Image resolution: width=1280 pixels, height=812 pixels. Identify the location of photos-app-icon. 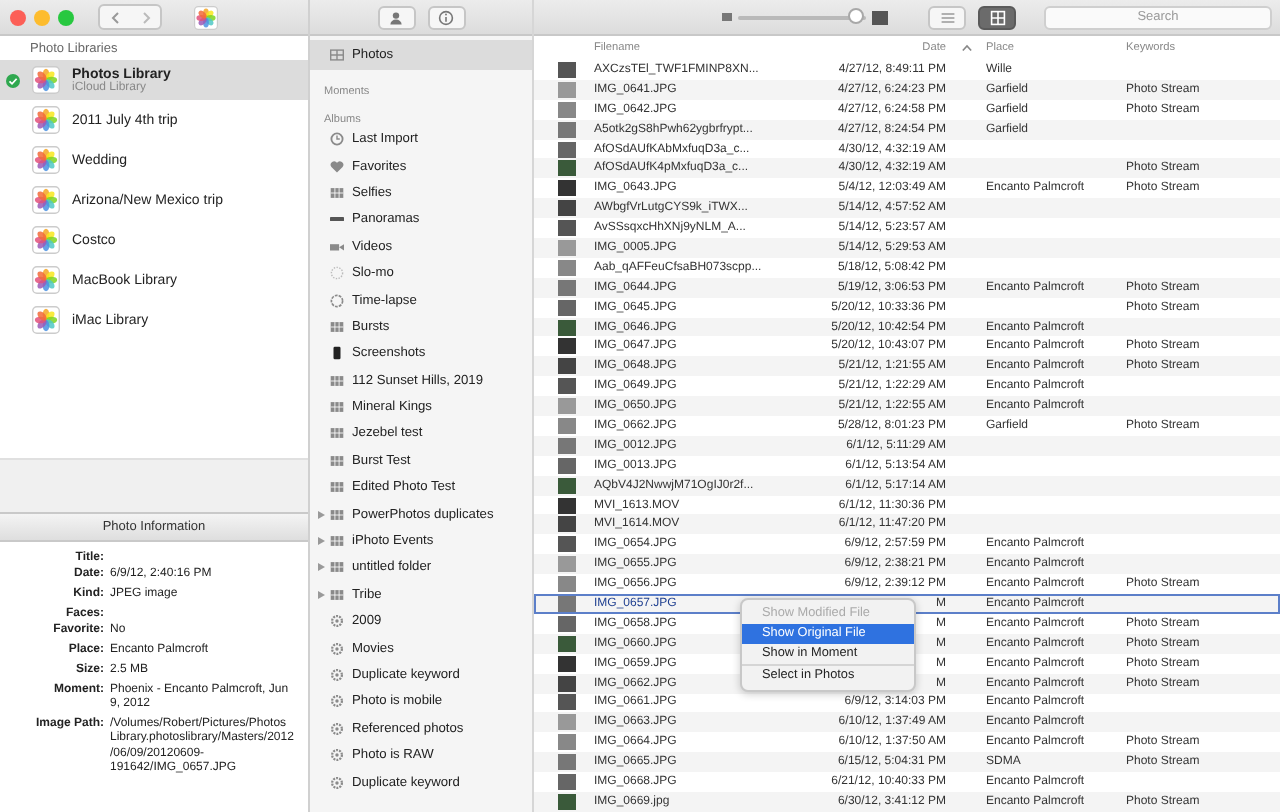
(206, 17).